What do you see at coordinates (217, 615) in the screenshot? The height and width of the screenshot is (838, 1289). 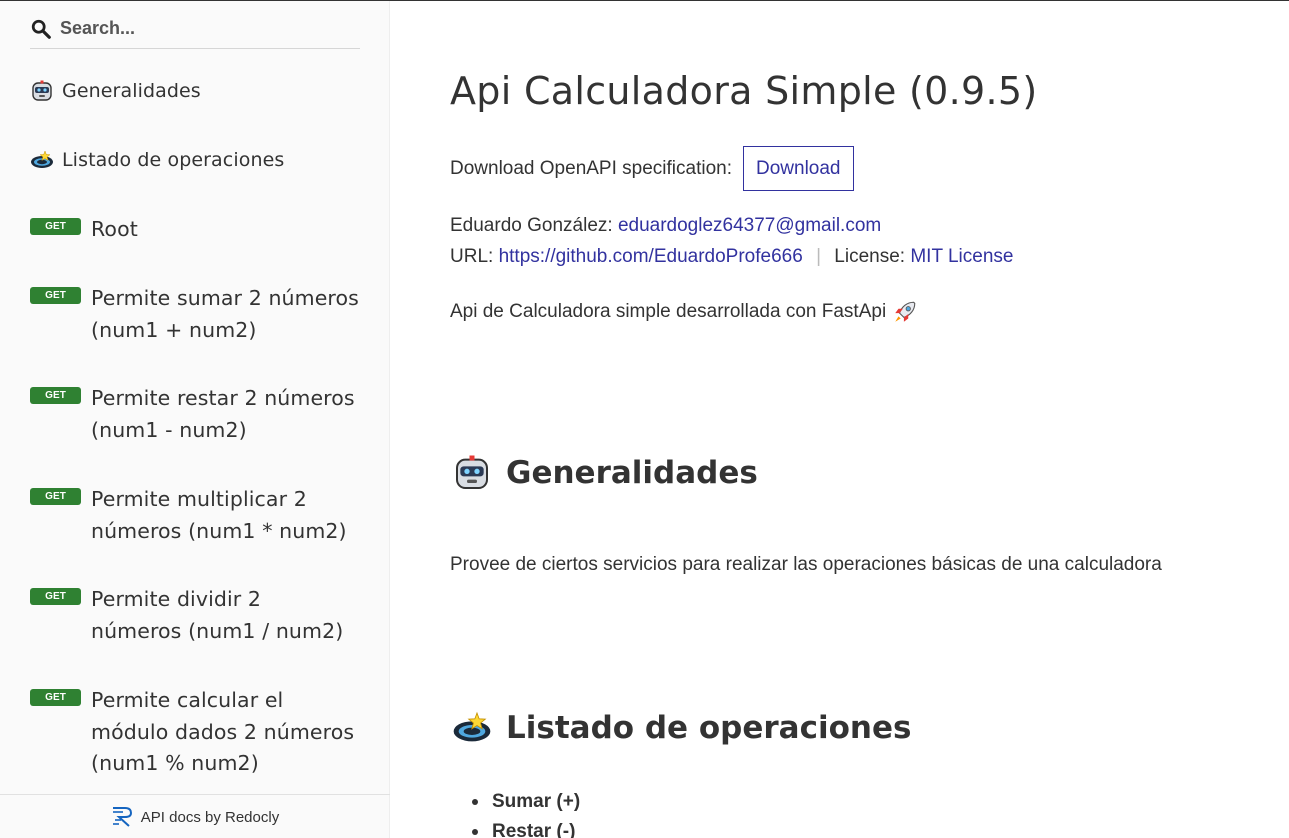 I see `sidebar-item-label: Permite dividir 2 números (num1 / num2)` at bounding box center [217, 615].